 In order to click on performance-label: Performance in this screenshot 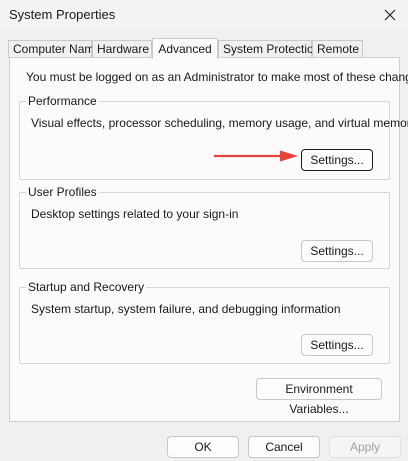, I will do `click(62, 101)`.